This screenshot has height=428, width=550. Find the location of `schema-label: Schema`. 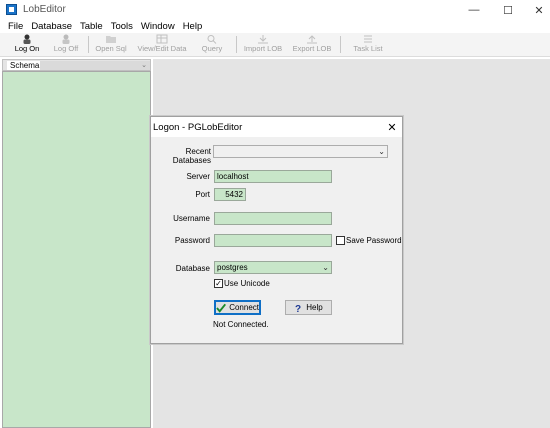

schema-label: Schema is located at coordinates (25, 65).